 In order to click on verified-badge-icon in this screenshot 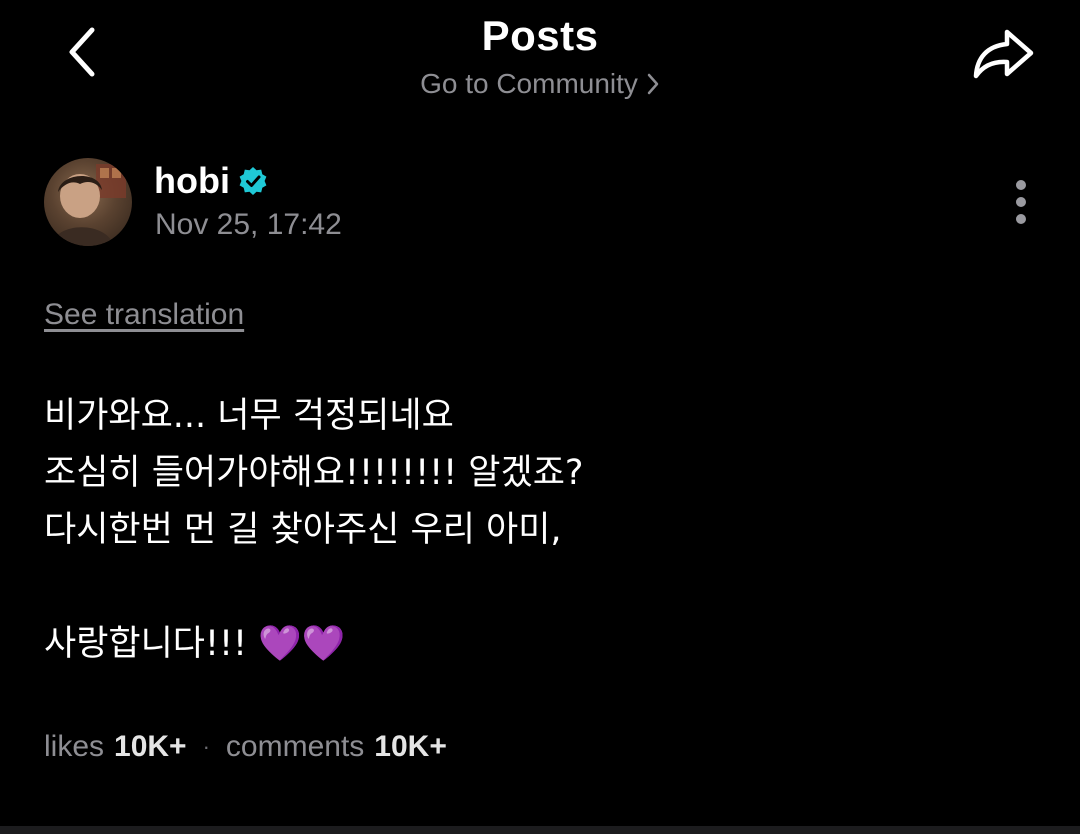, I will do `click(253, 181)`.